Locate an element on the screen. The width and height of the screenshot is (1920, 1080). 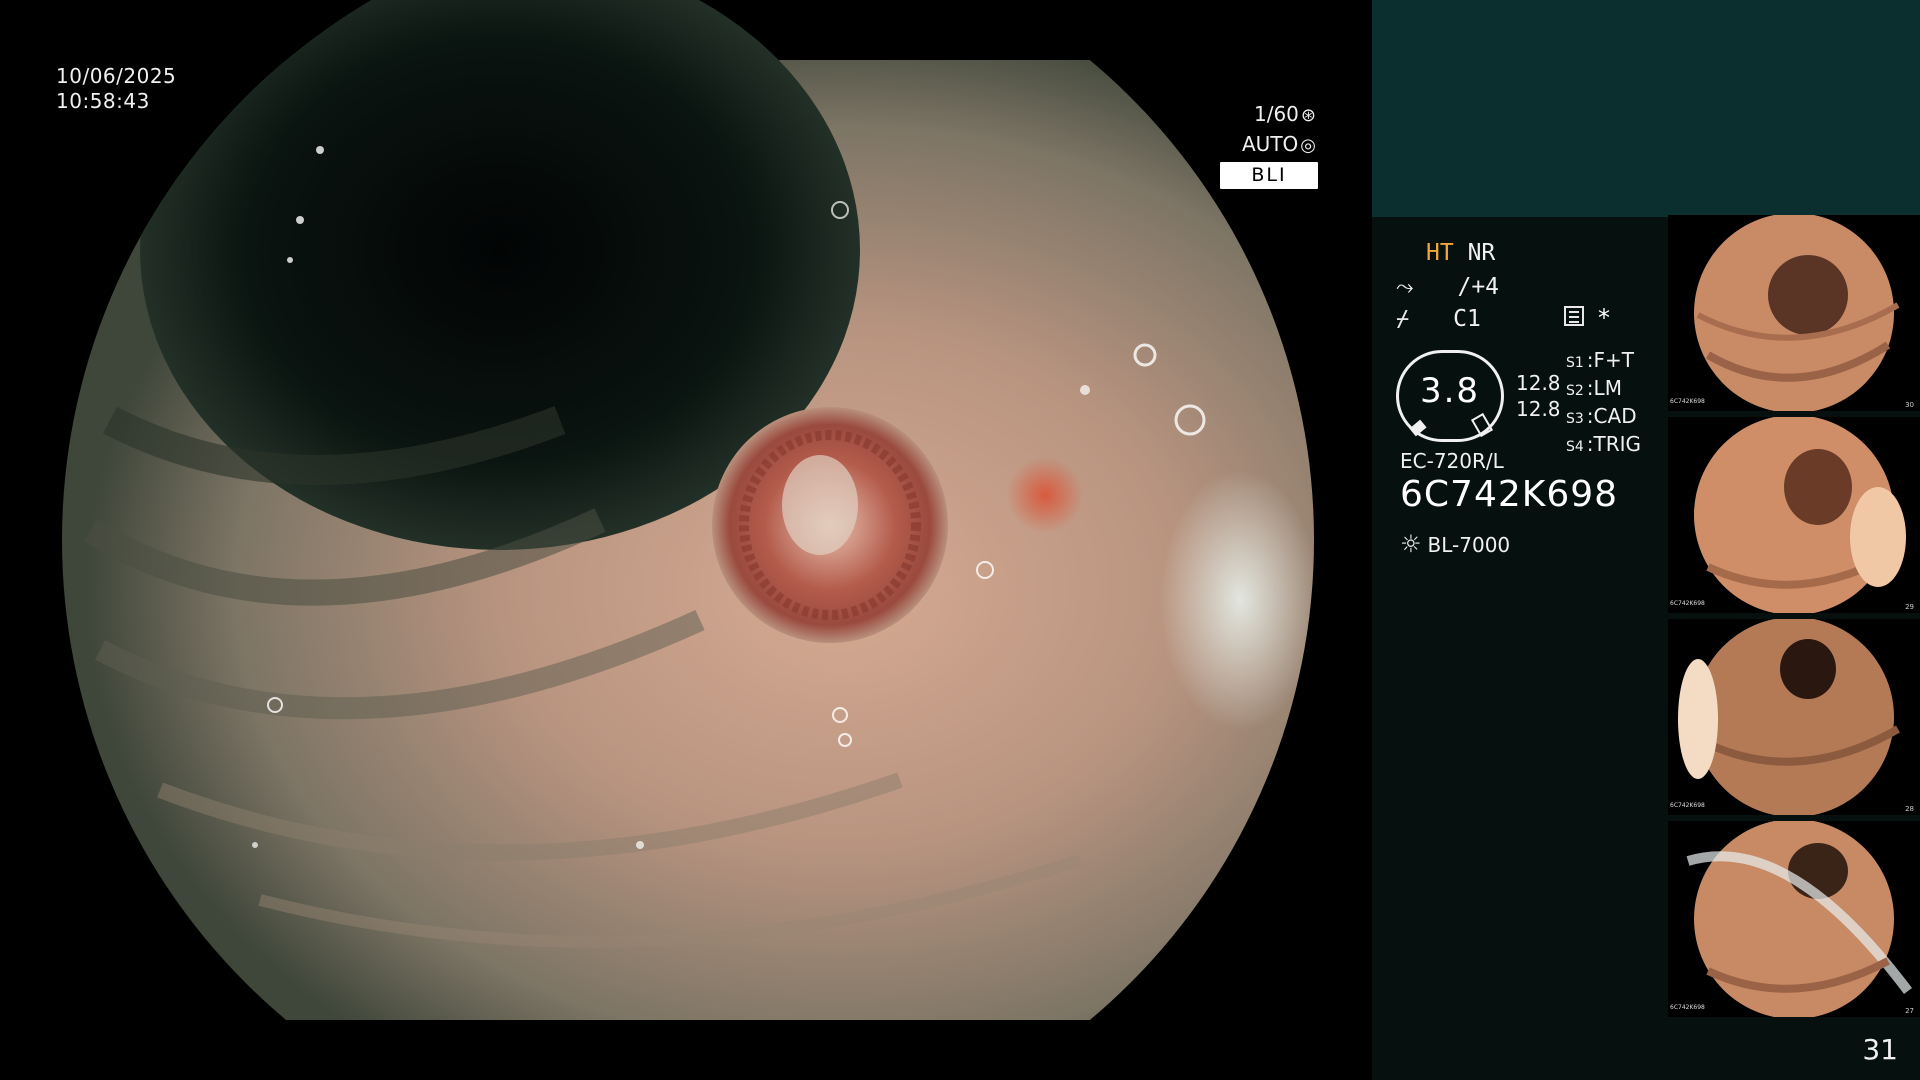
thumbnail: 6C742K698 30 is located at coordinates (1794, 313).